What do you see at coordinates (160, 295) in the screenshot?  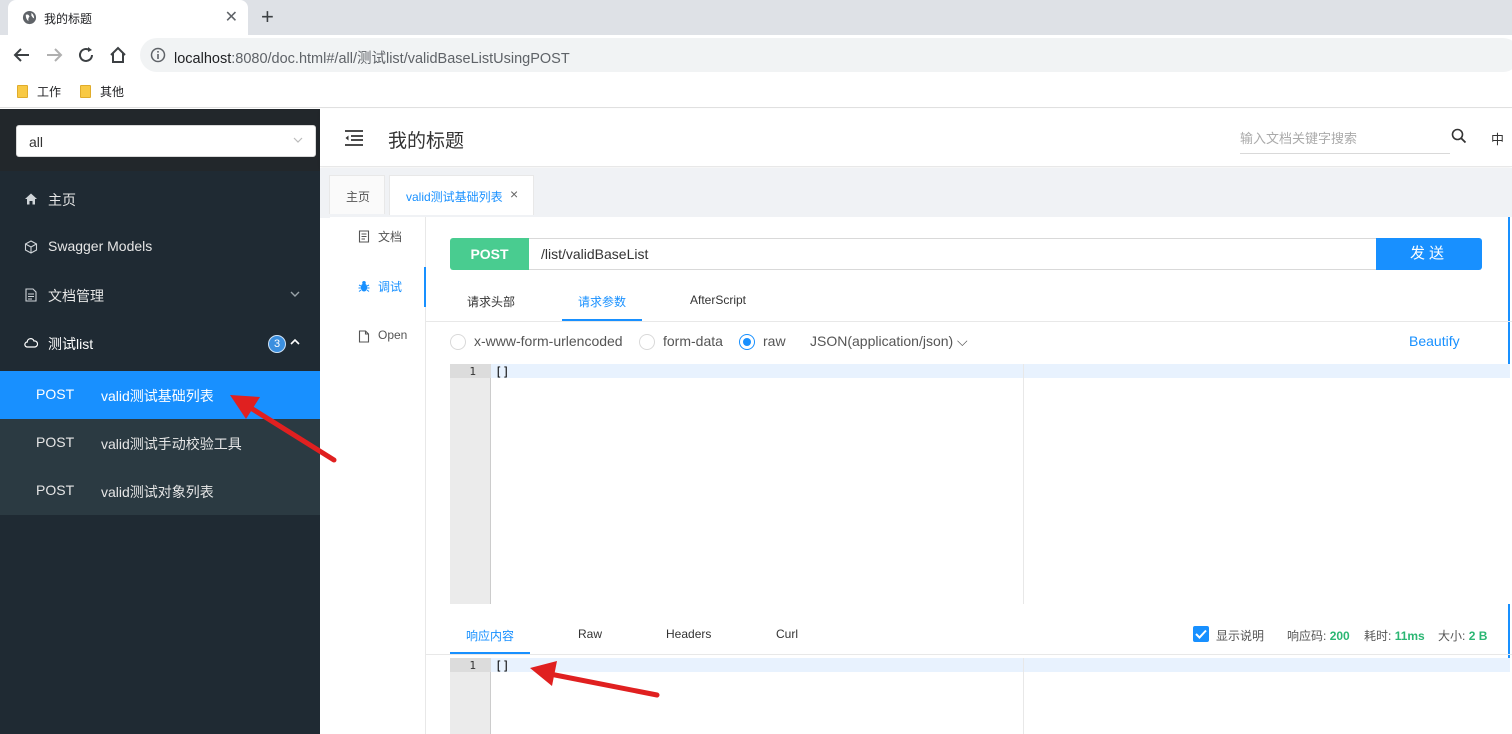 I see `sidebar-item-doc-manage: 文档管理` at bounding box center [160, 295].